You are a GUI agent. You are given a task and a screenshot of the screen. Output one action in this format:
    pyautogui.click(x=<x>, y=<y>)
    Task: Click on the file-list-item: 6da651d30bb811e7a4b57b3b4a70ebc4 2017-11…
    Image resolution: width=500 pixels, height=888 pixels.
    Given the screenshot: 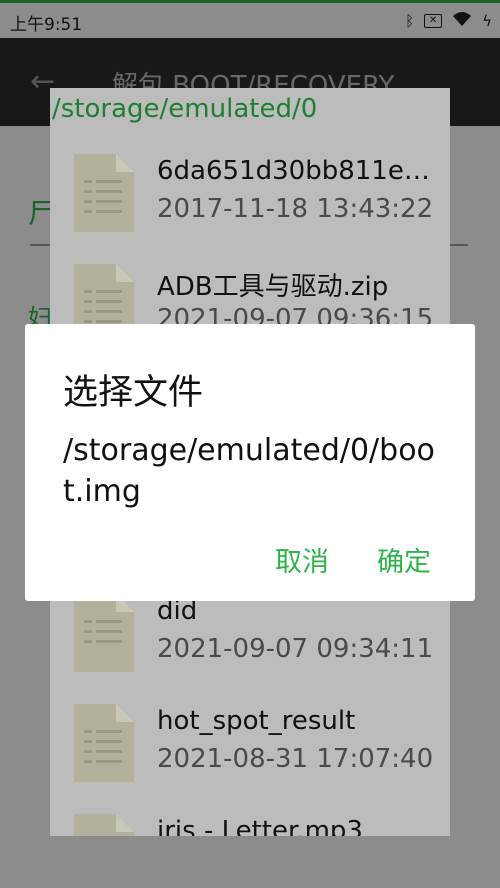 What is the action you would take?
    pyautogui.click(x=250, y=191)
    